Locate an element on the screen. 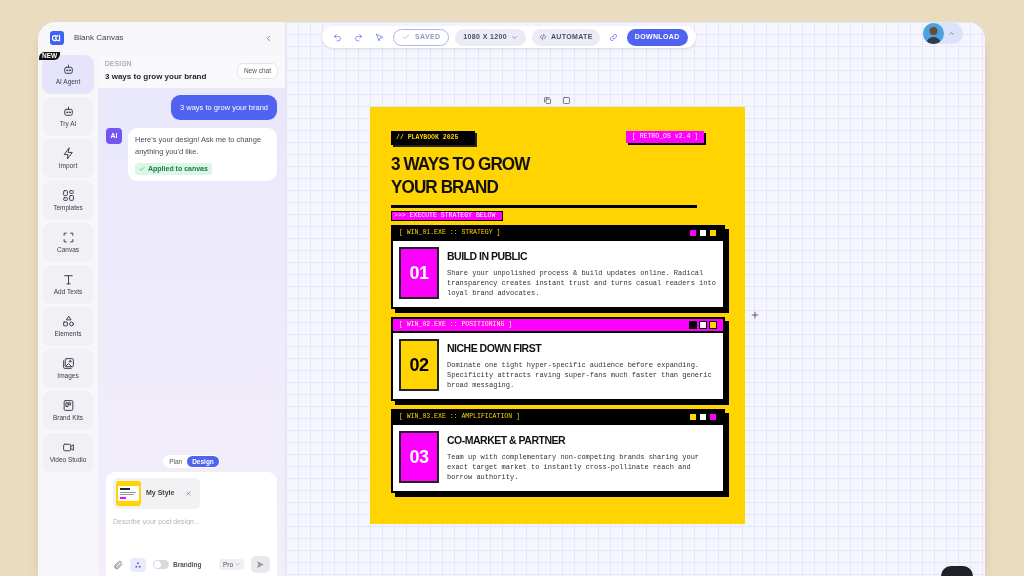 The width and height of the screenshot is (1024, 576). pointer-icon is located at coordinates (379, 37).